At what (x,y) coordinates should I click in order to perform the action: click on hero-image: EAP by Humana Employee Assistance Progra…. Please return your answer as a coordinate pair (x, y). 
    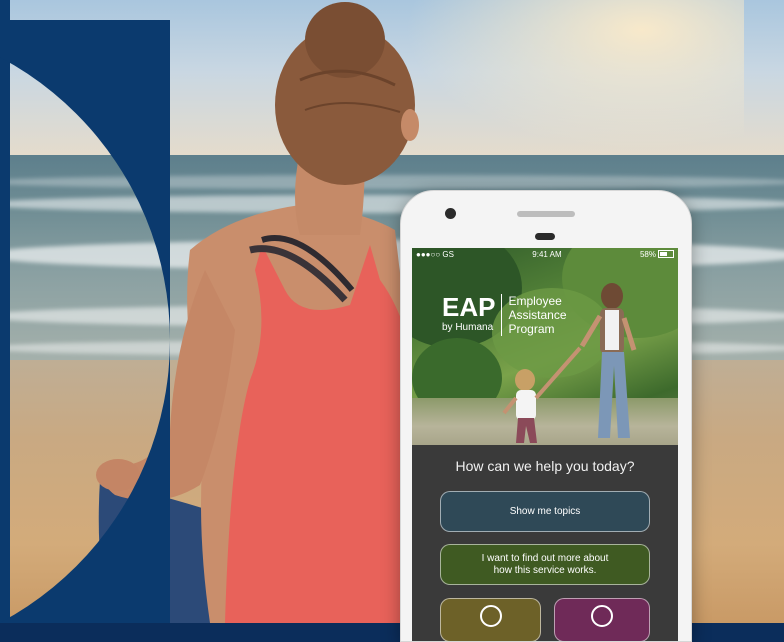
    Looking at the image, I should click on (545, 346).